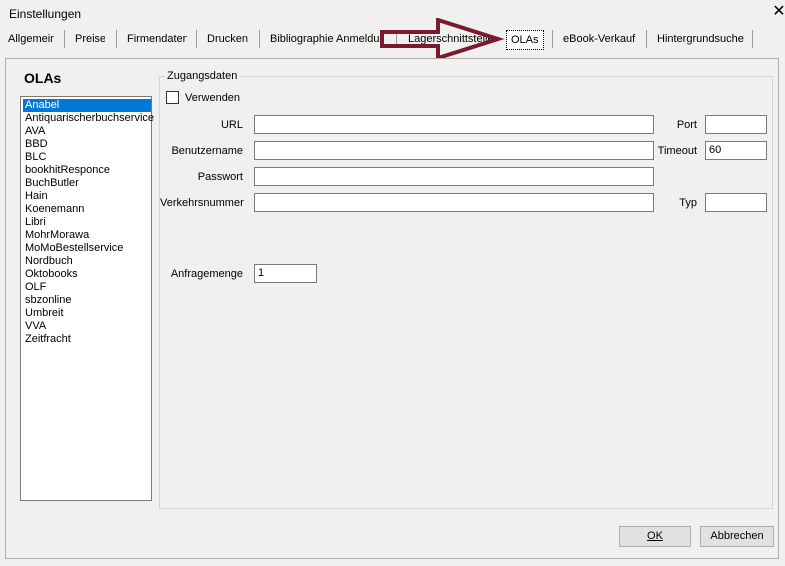 The width and height of the screenshot is (785, 566). I want to click on list-item: OLF, so click(35, 287).